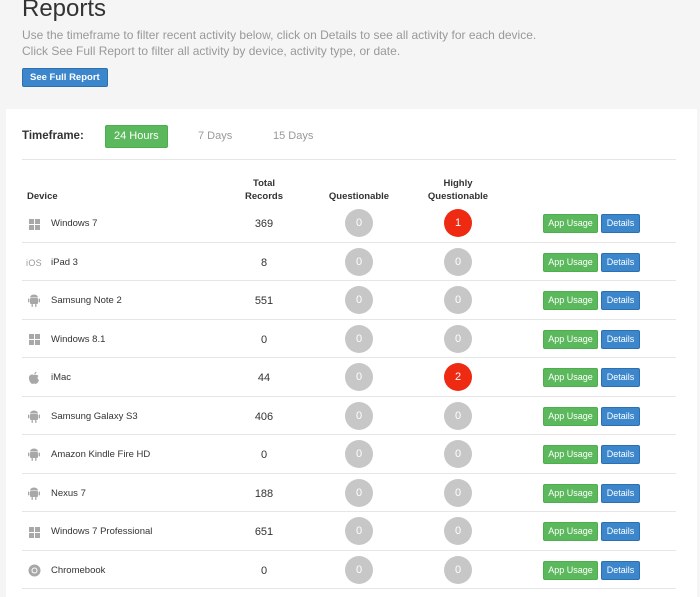 The width and height of the screenshot is (700, 597). What do you see at coordinates (359, 196) in the screenshot?
I see `header-questionable: Questionable` at bounding box center [359, 196].